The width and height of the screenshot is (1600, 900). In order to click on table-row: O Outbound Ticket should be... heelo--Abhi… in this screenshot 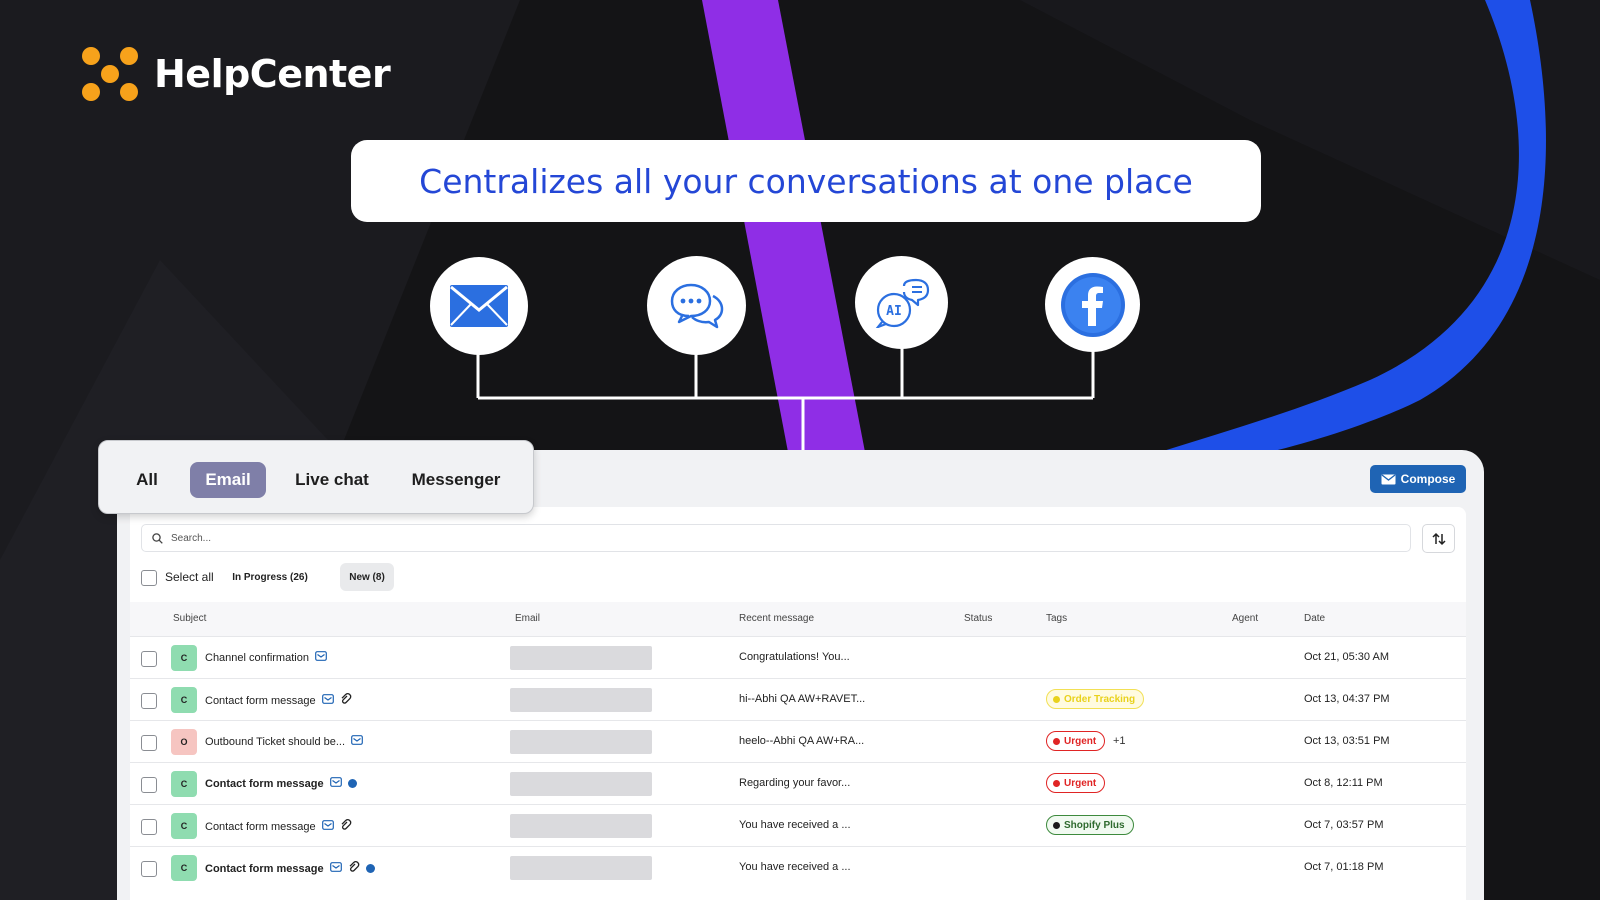, I will do `click(798, 741)`.